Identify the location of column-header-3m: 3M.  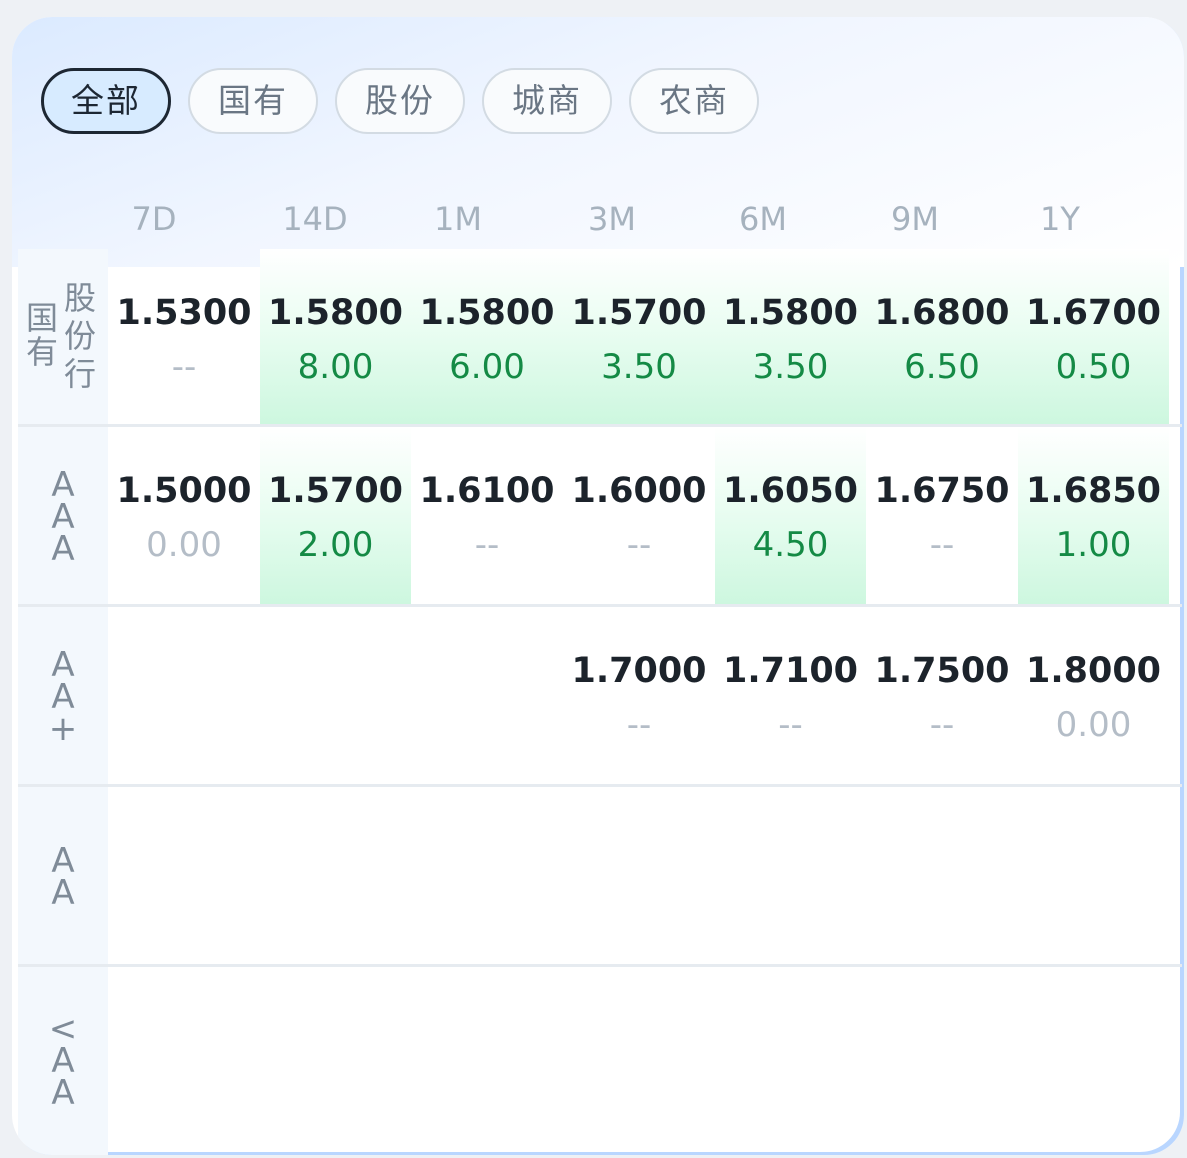
(612, 219).